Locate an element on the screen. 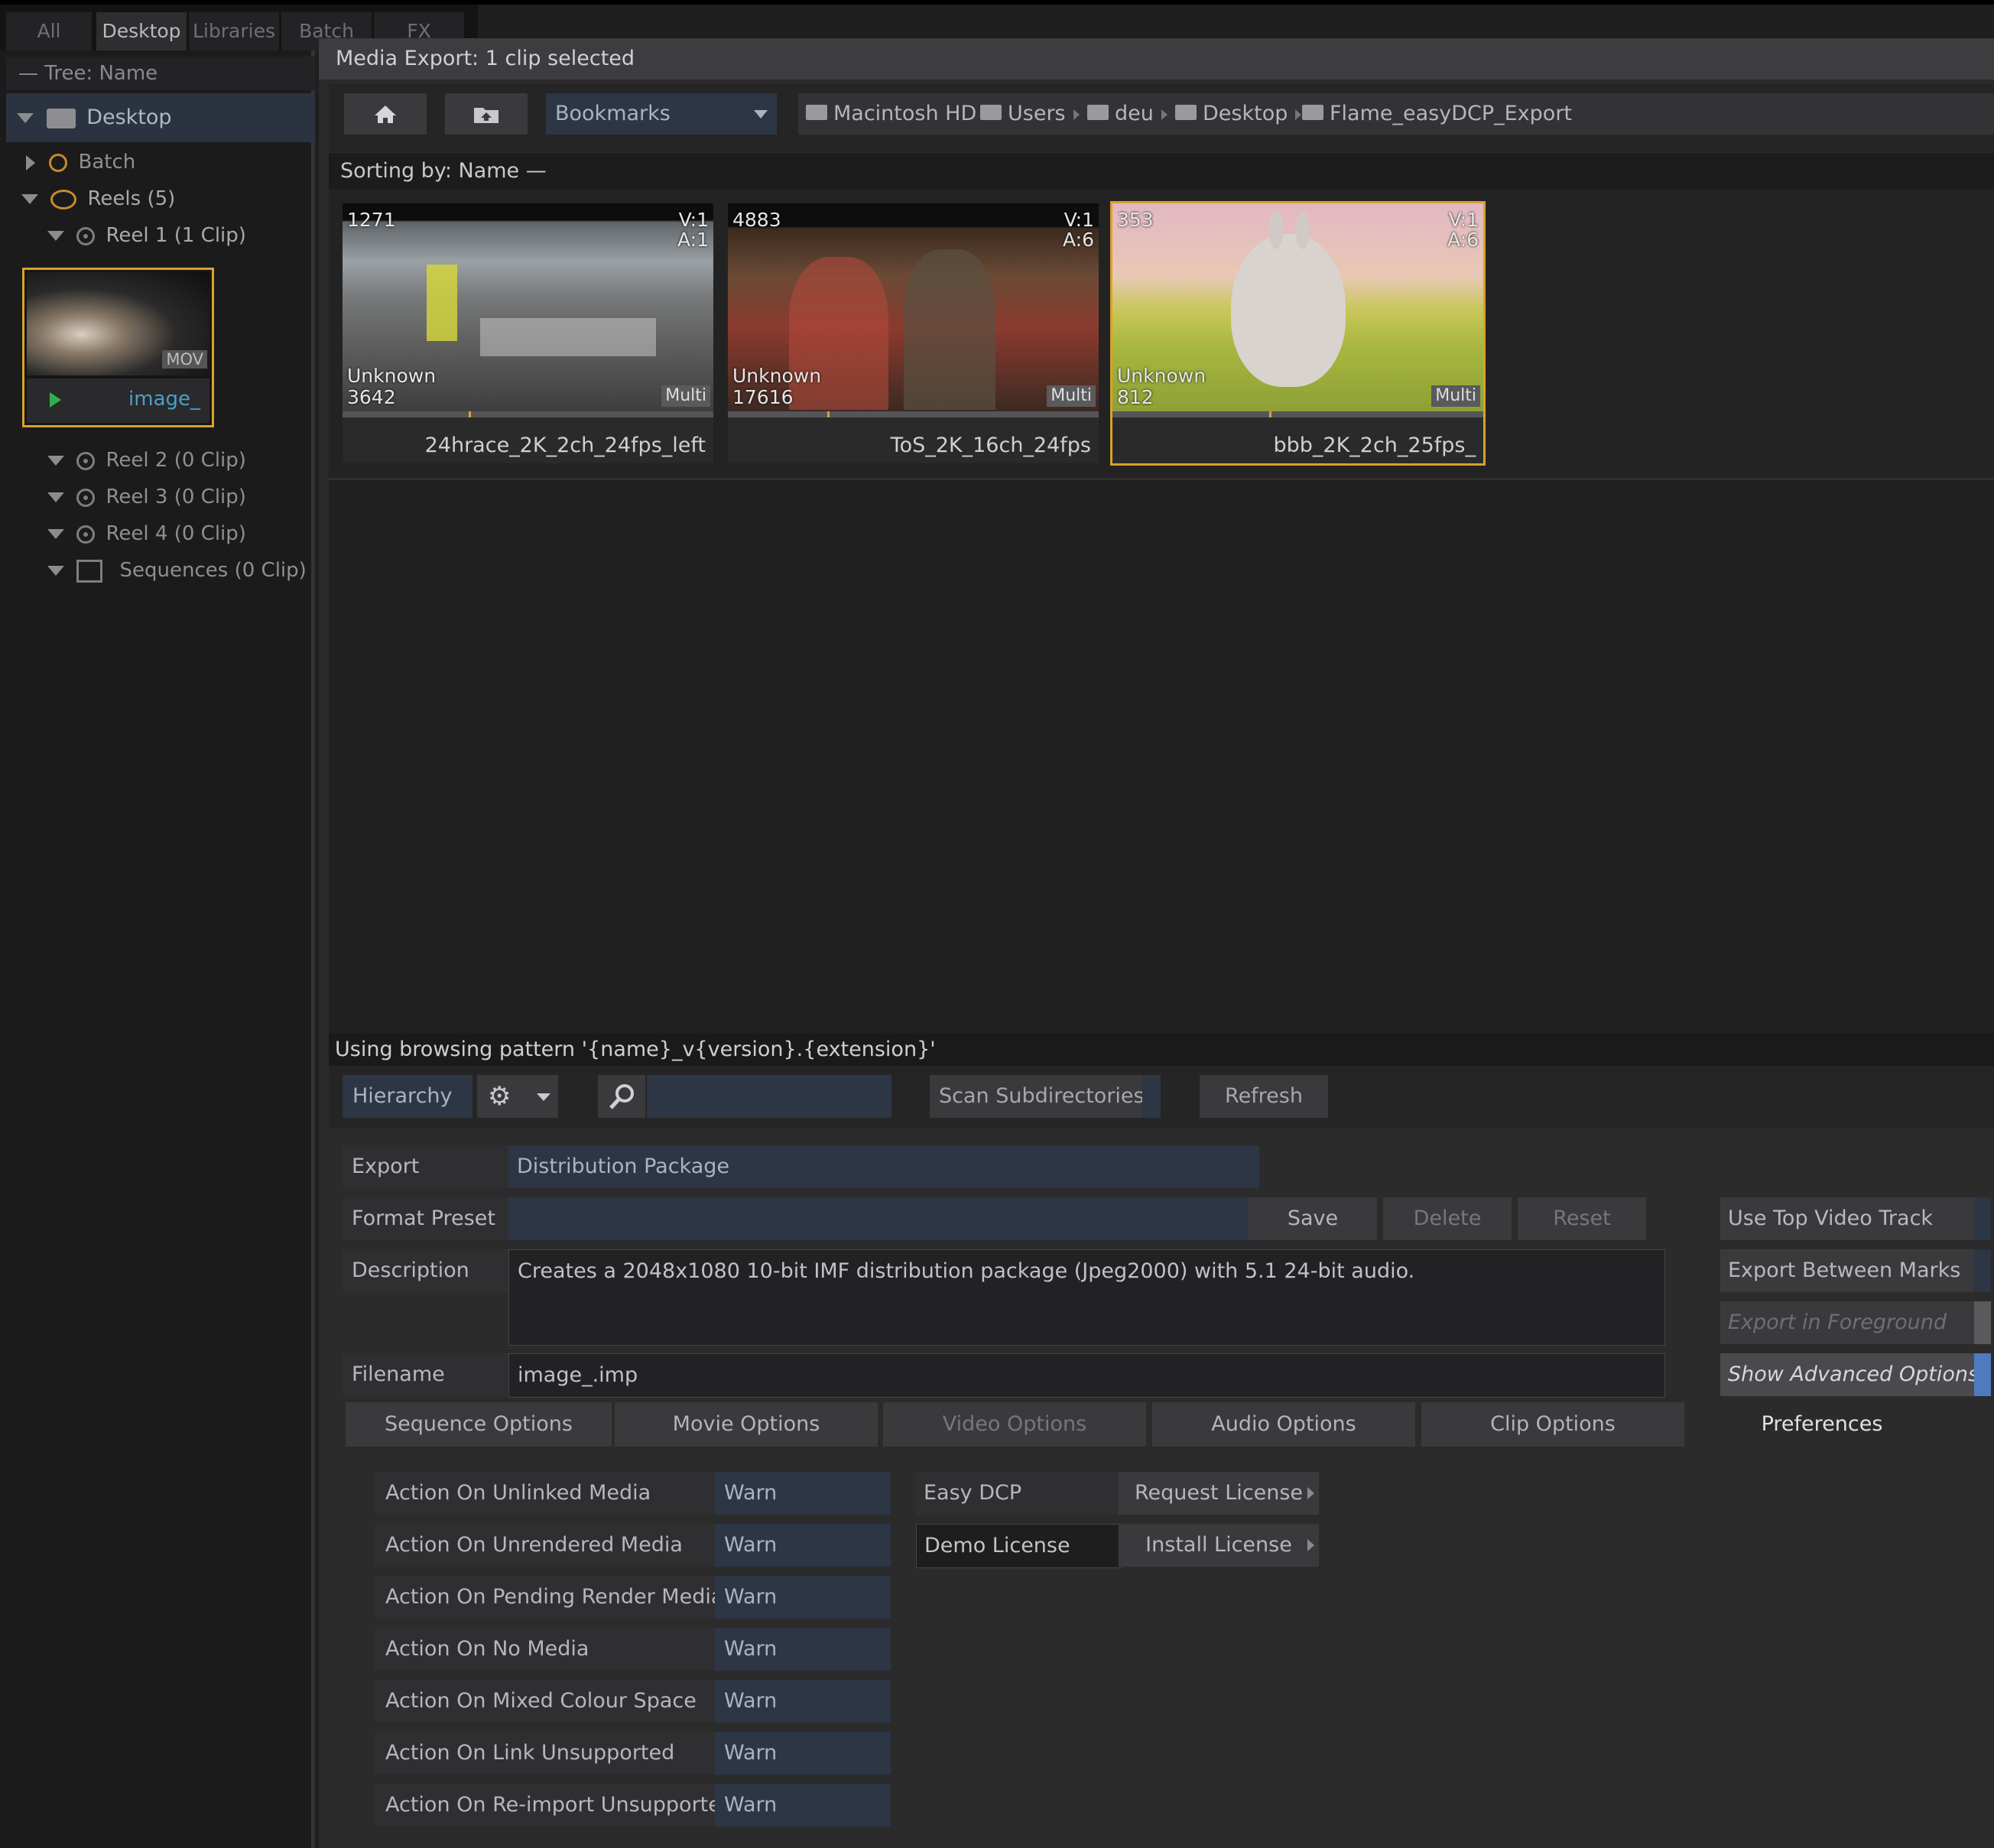 The width and height of the screenshot is (1994, 1848). tab-video-options: Video Options is located at coordinates (1014, 1424).